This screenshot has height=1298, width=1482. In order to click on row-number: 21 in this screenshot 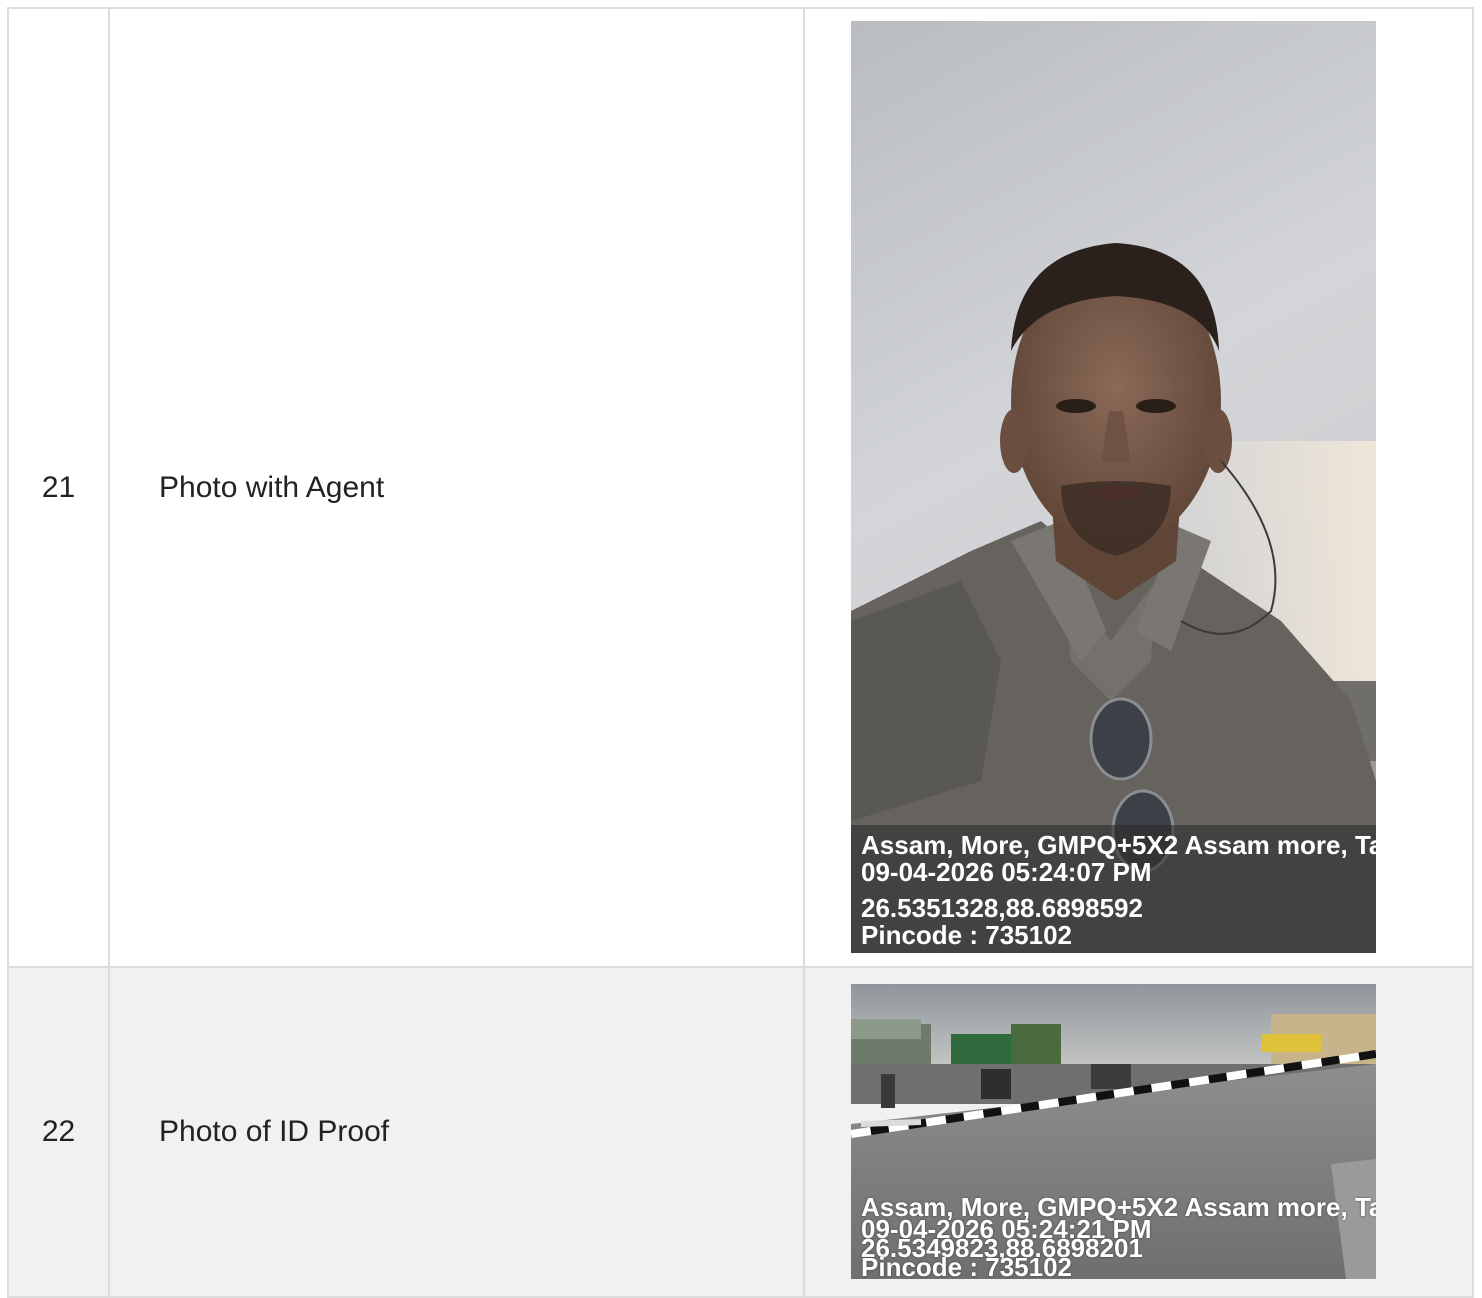, I will do `click(58, 487)`.